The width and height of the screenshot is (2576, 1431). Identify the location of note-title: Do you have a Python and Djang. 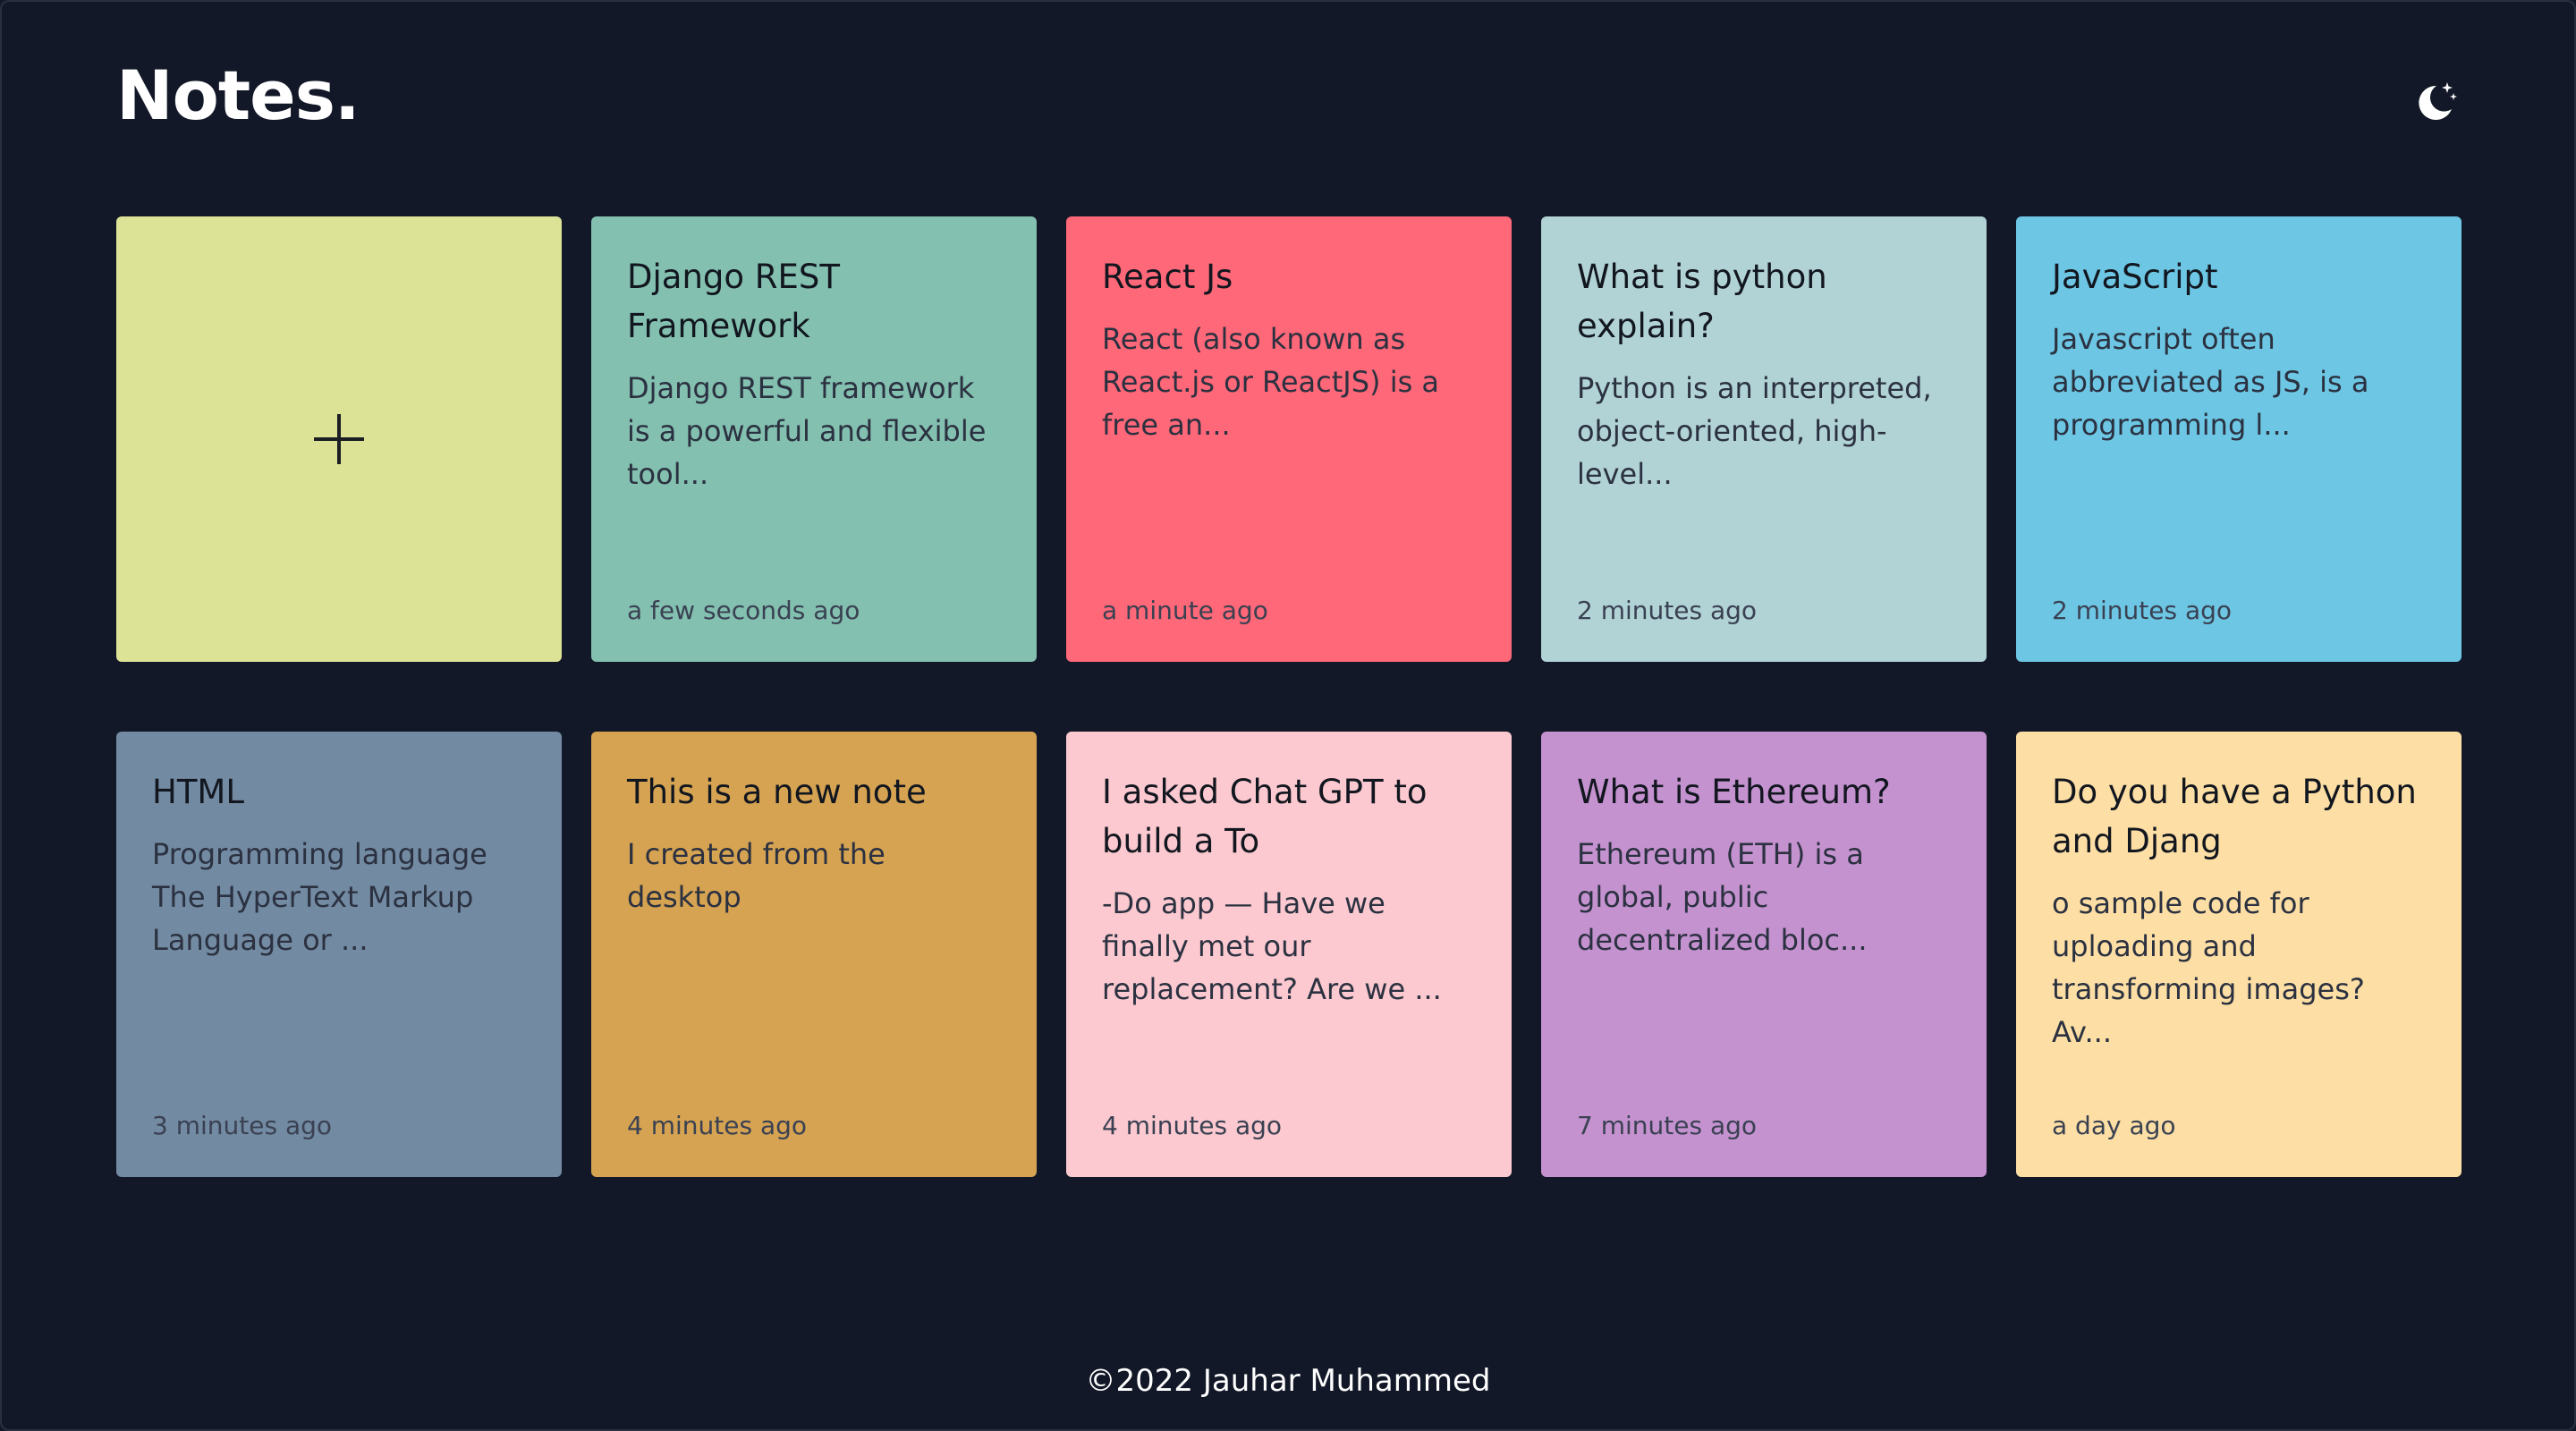
(2234, 817).